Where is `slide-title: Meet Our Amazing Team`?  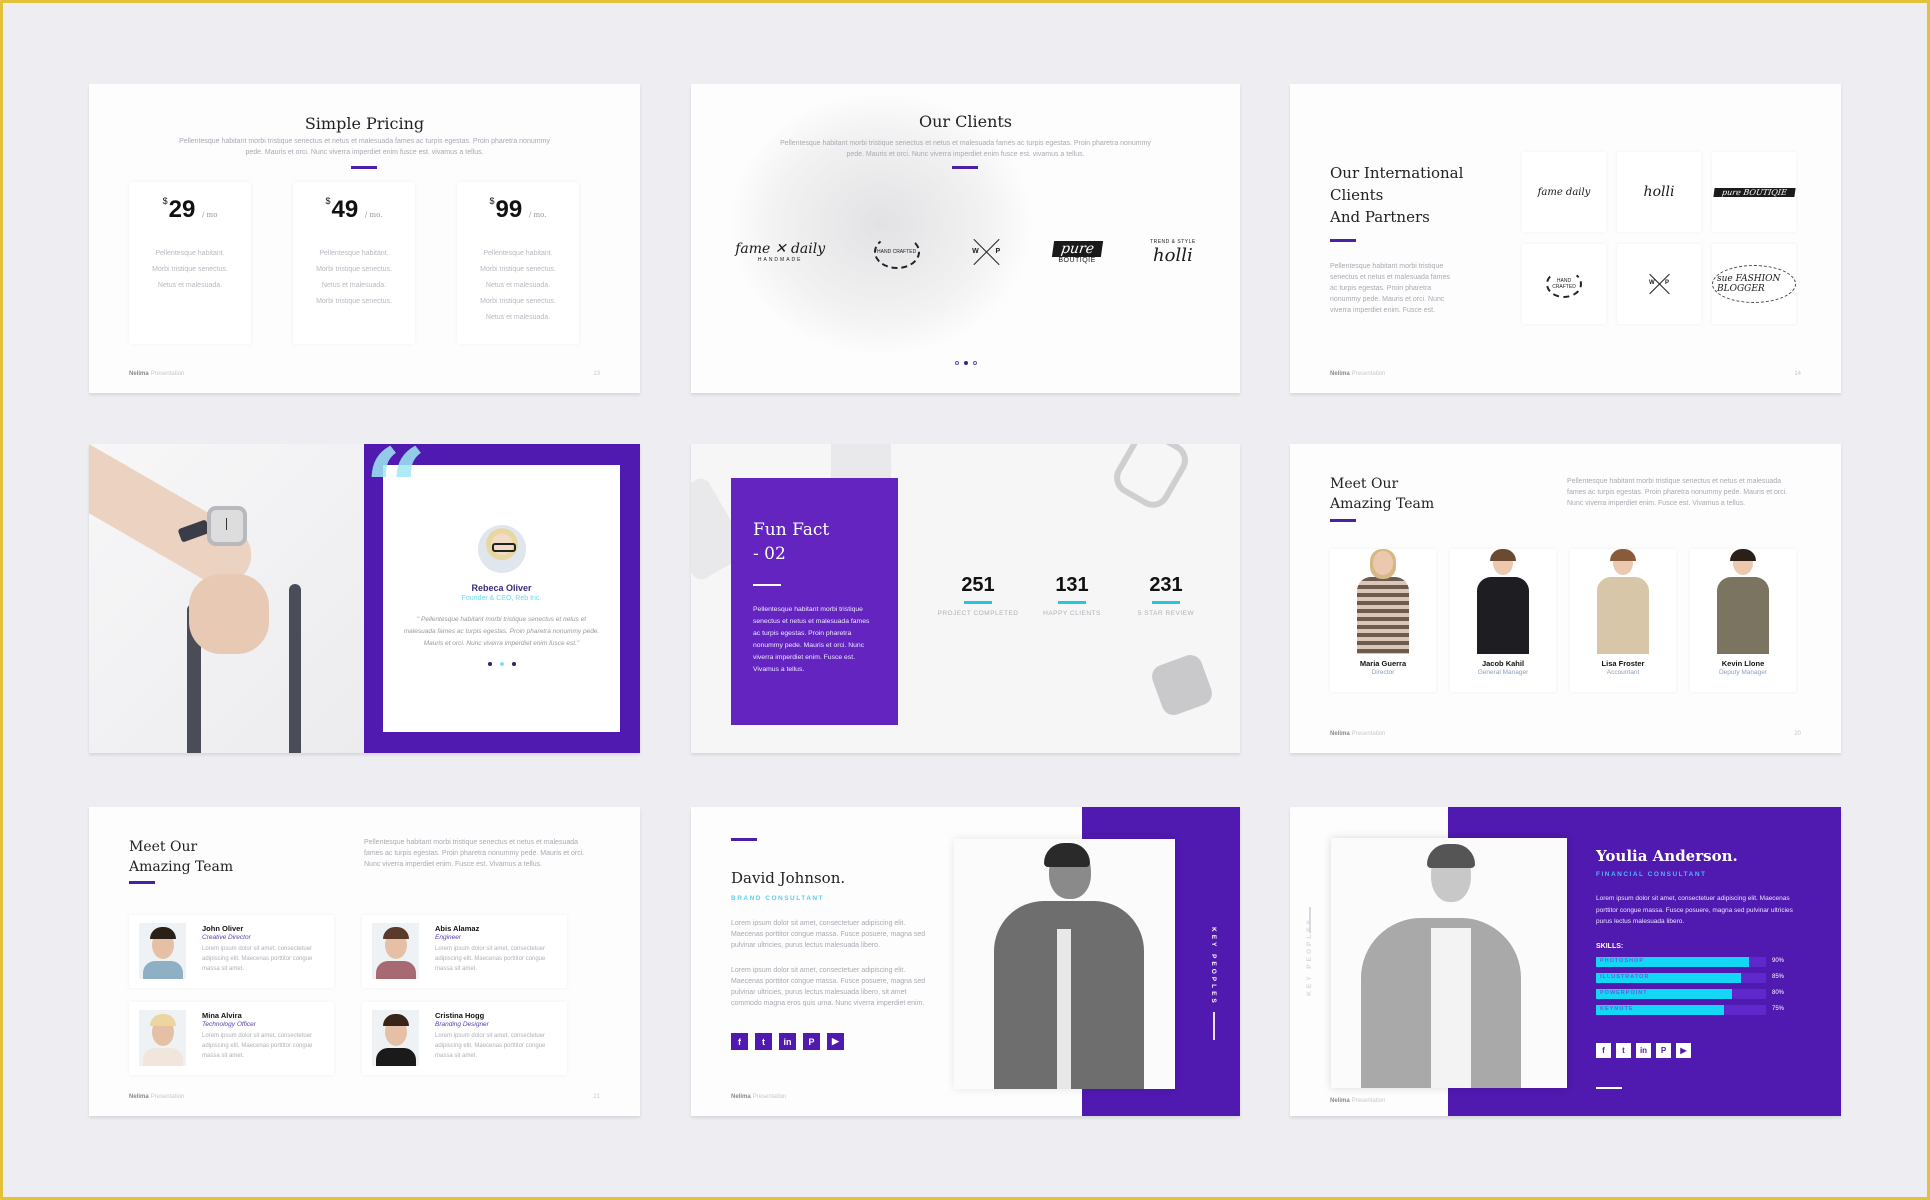
slide-title: Meet Our Amazing Team is located at coordinates (181, 857).